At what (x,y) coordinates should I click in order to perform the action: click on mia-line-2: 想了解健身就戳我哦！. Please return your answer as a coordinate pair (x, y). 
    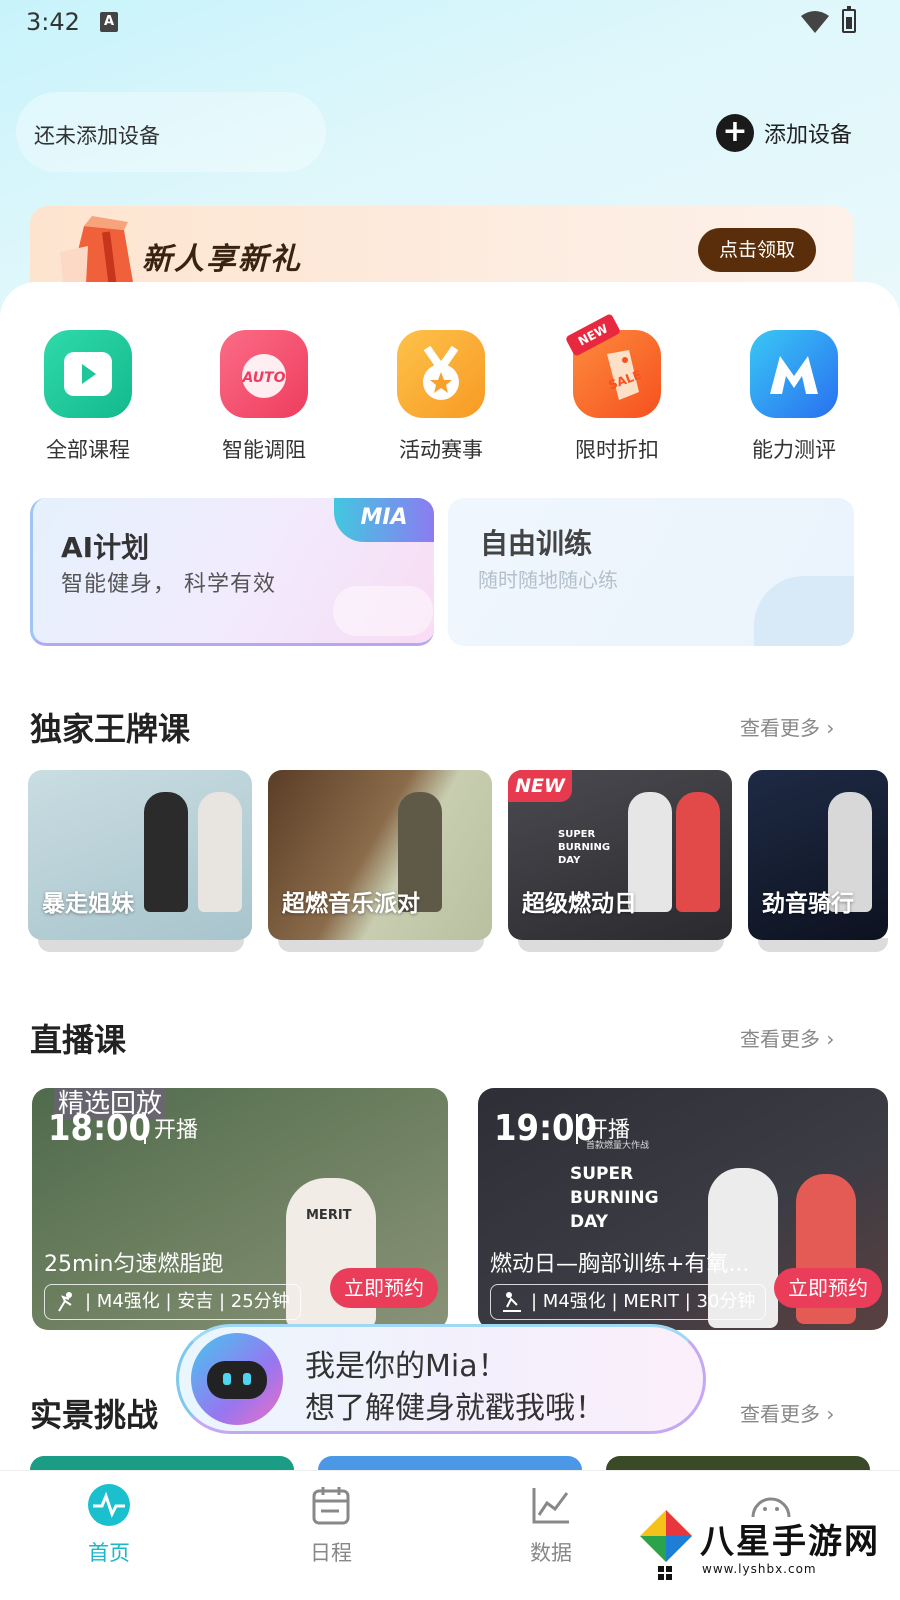
    Looking at the image, I should click on (455, 1408).